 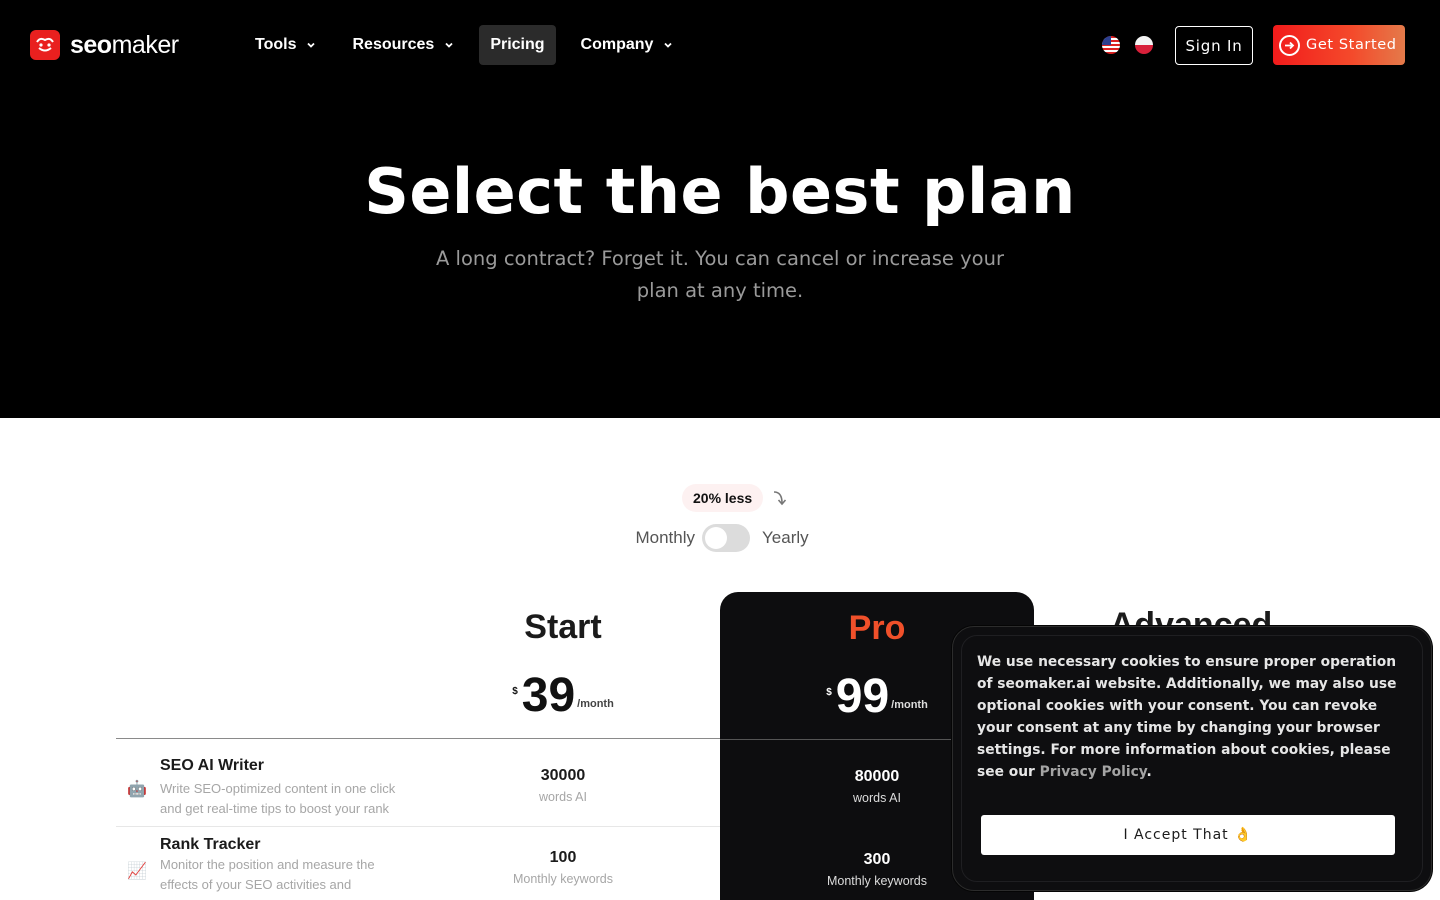 What do you see at coordinates (665, 538) in the screenshot?
I see `monthly-label: Monthly` at bounding box center [665, 538].